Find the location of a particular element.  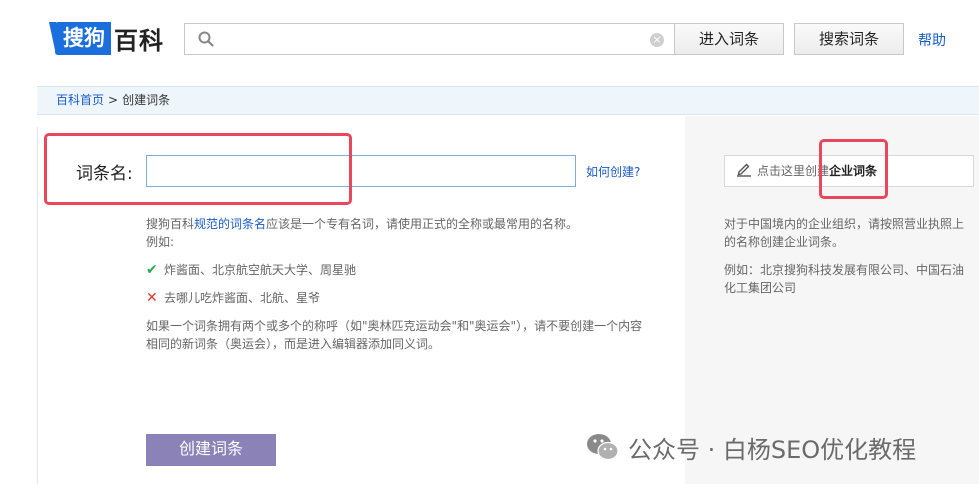

naming-hint: 搜狗百科规范的词条名应该是一个专有名词，请使用正式的全称或最常用的名称。 is located at coordinates (362, 224).